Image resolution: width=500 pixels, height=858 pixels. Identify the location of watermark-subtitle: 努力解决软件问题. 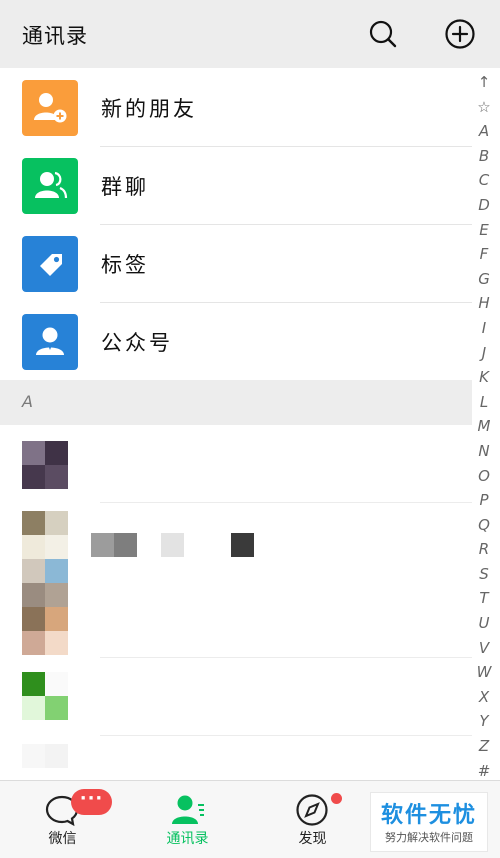
(429, 837).